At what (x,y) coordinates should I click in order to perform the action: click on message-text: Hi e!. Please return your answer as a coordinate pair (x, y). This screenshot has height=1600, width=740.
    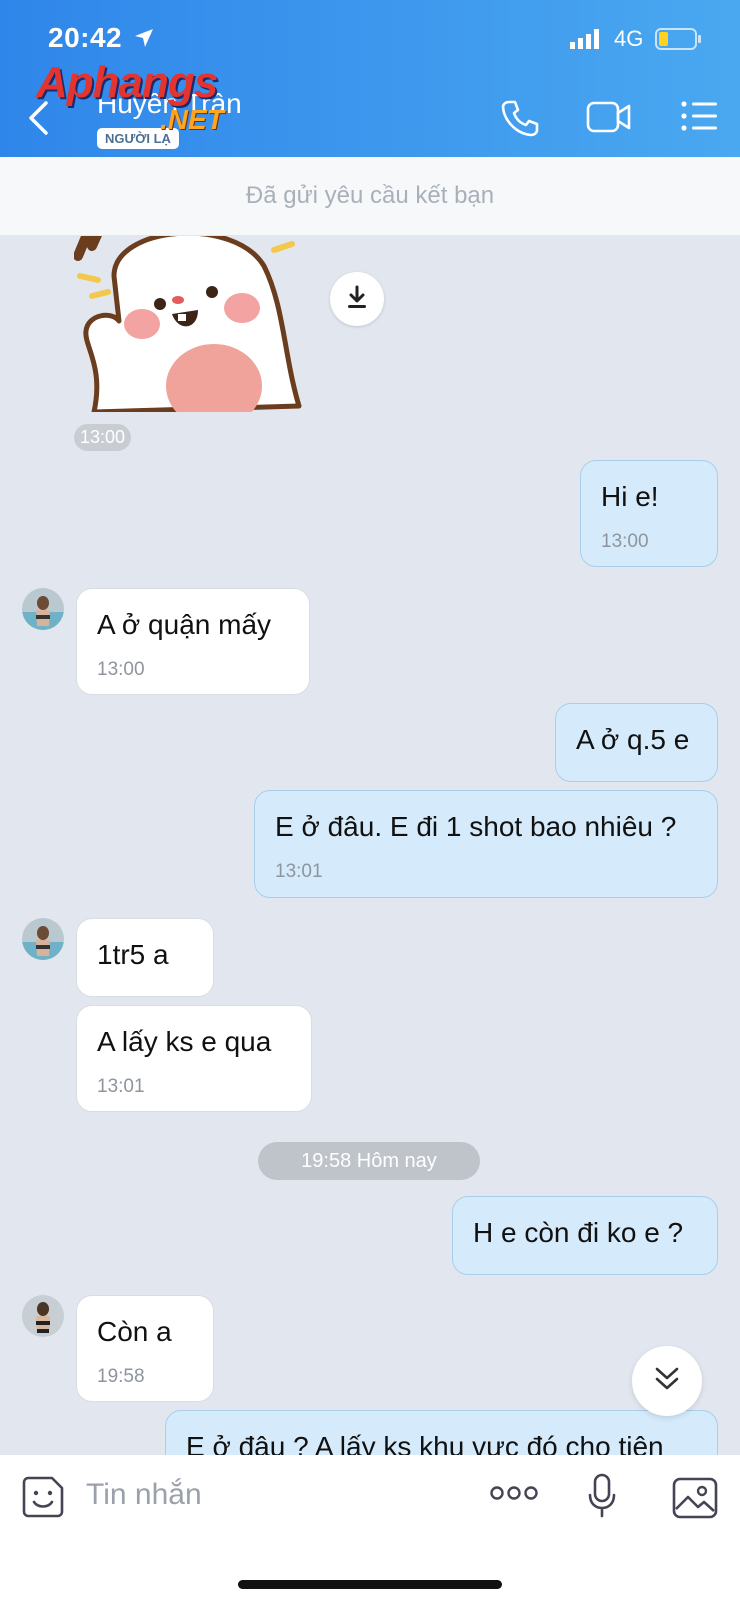
    Looking at the image, I should click on (630, 496).